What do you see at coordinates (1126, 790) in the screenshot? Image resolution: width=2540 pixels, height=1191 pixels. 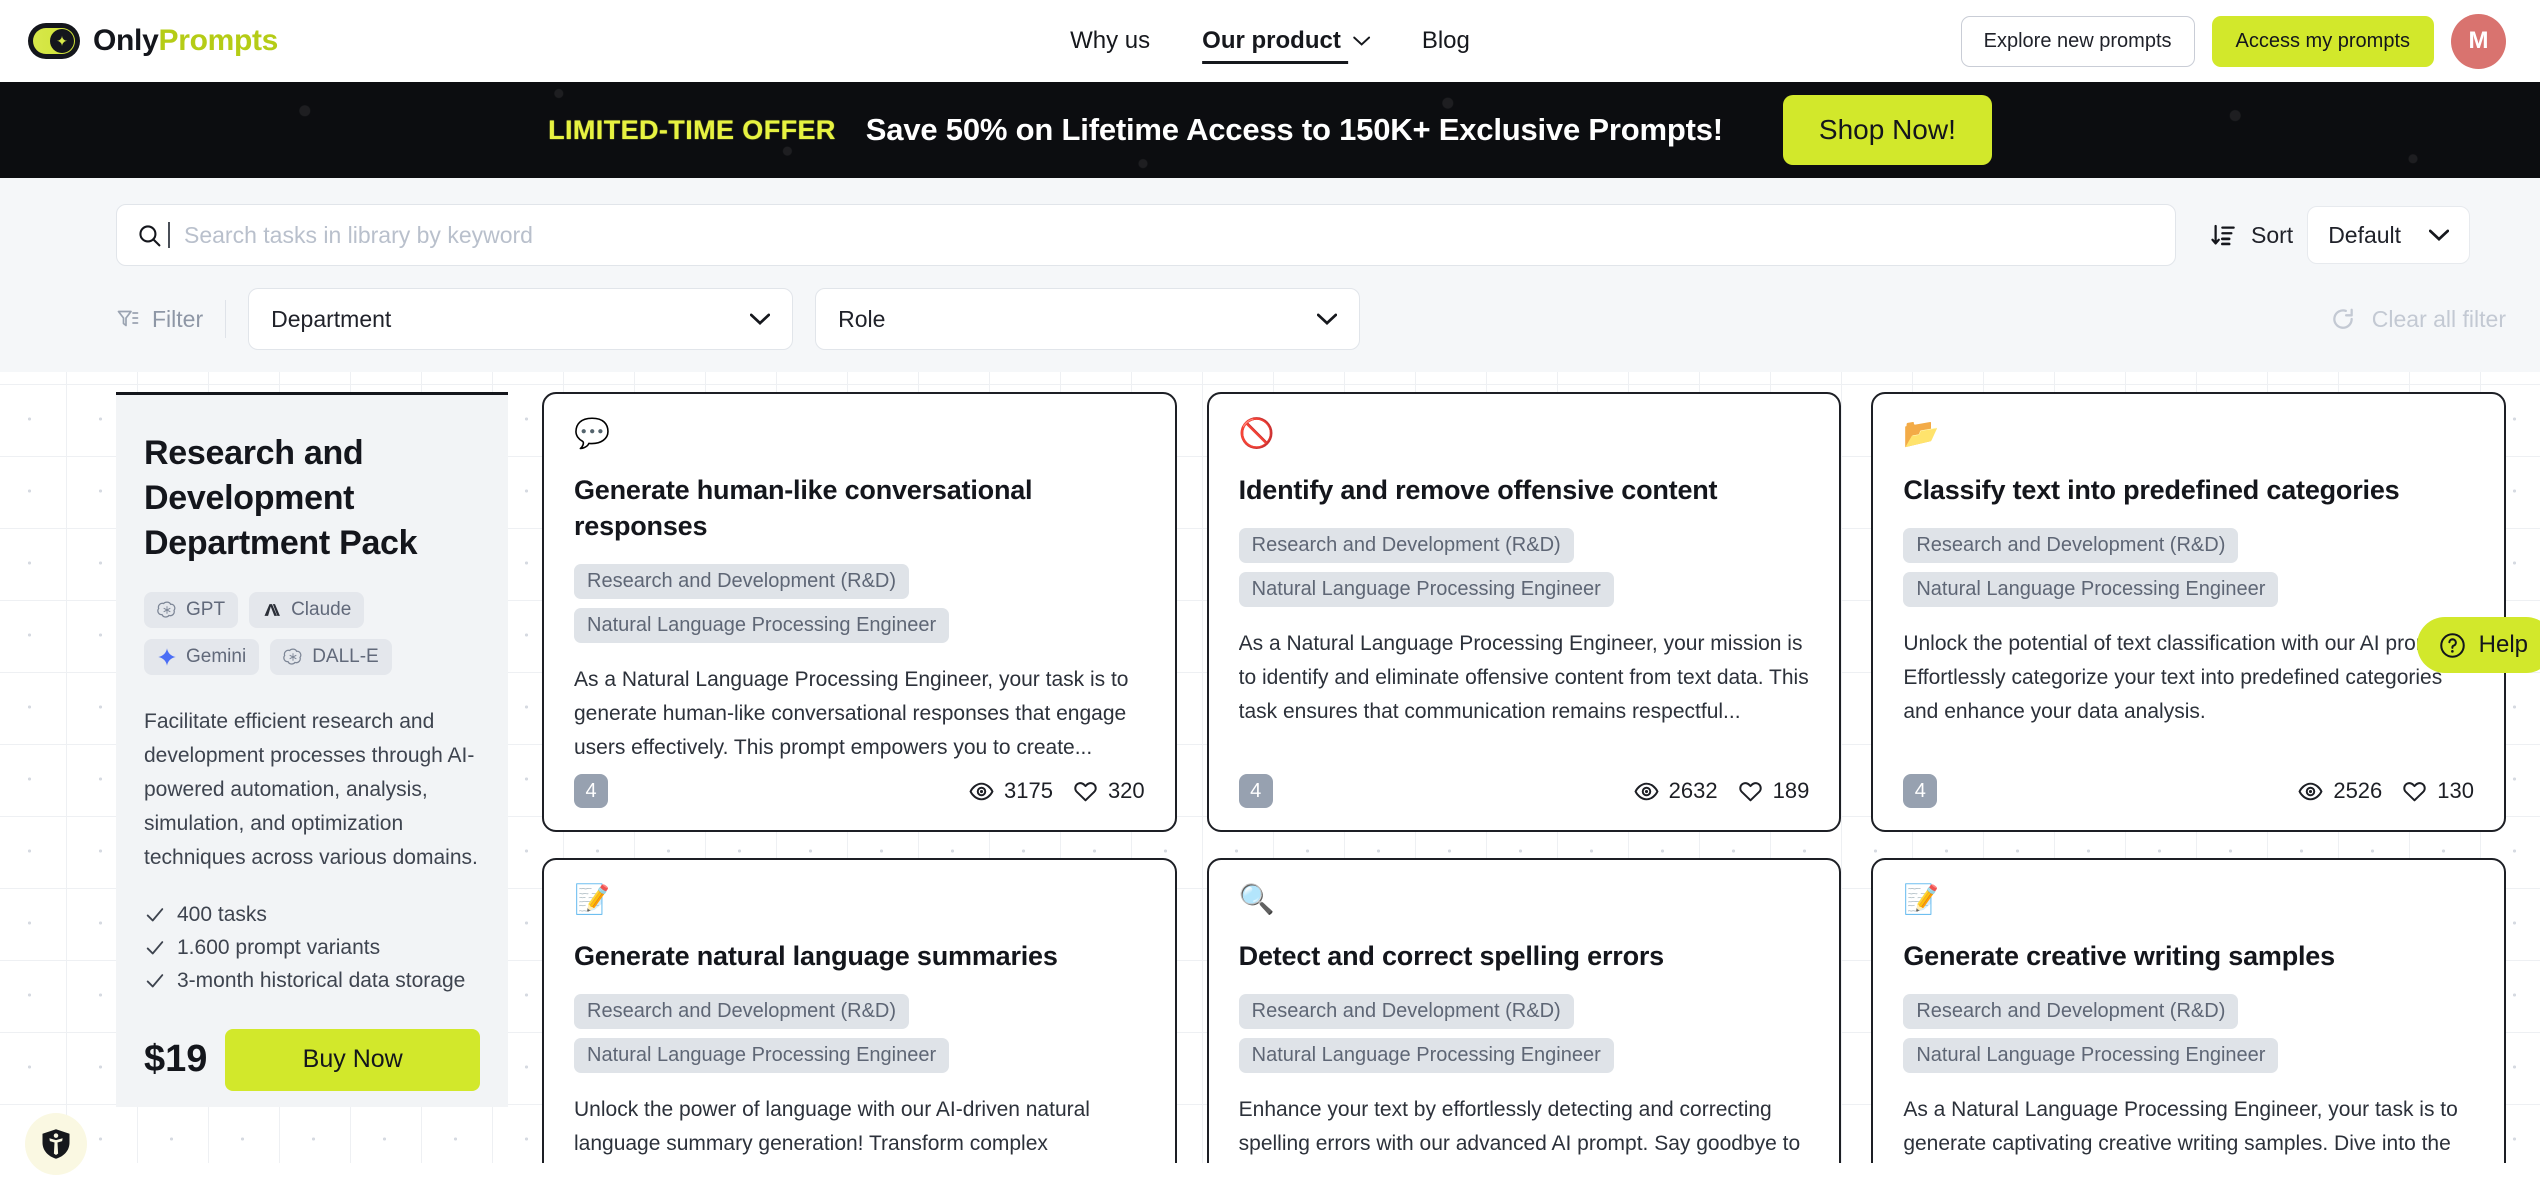 I see `like-count-value: 320` at bounding box center [1126, 790].